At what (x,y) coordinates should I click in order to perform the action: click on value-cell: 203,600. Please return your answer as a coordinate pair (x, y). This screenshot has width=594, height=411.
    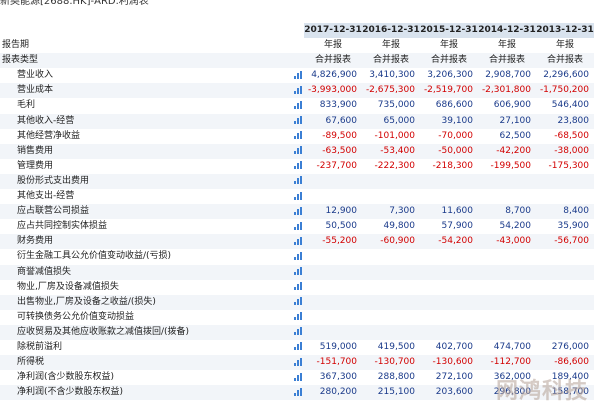
    Looking at the image, I should click on (449, 393).